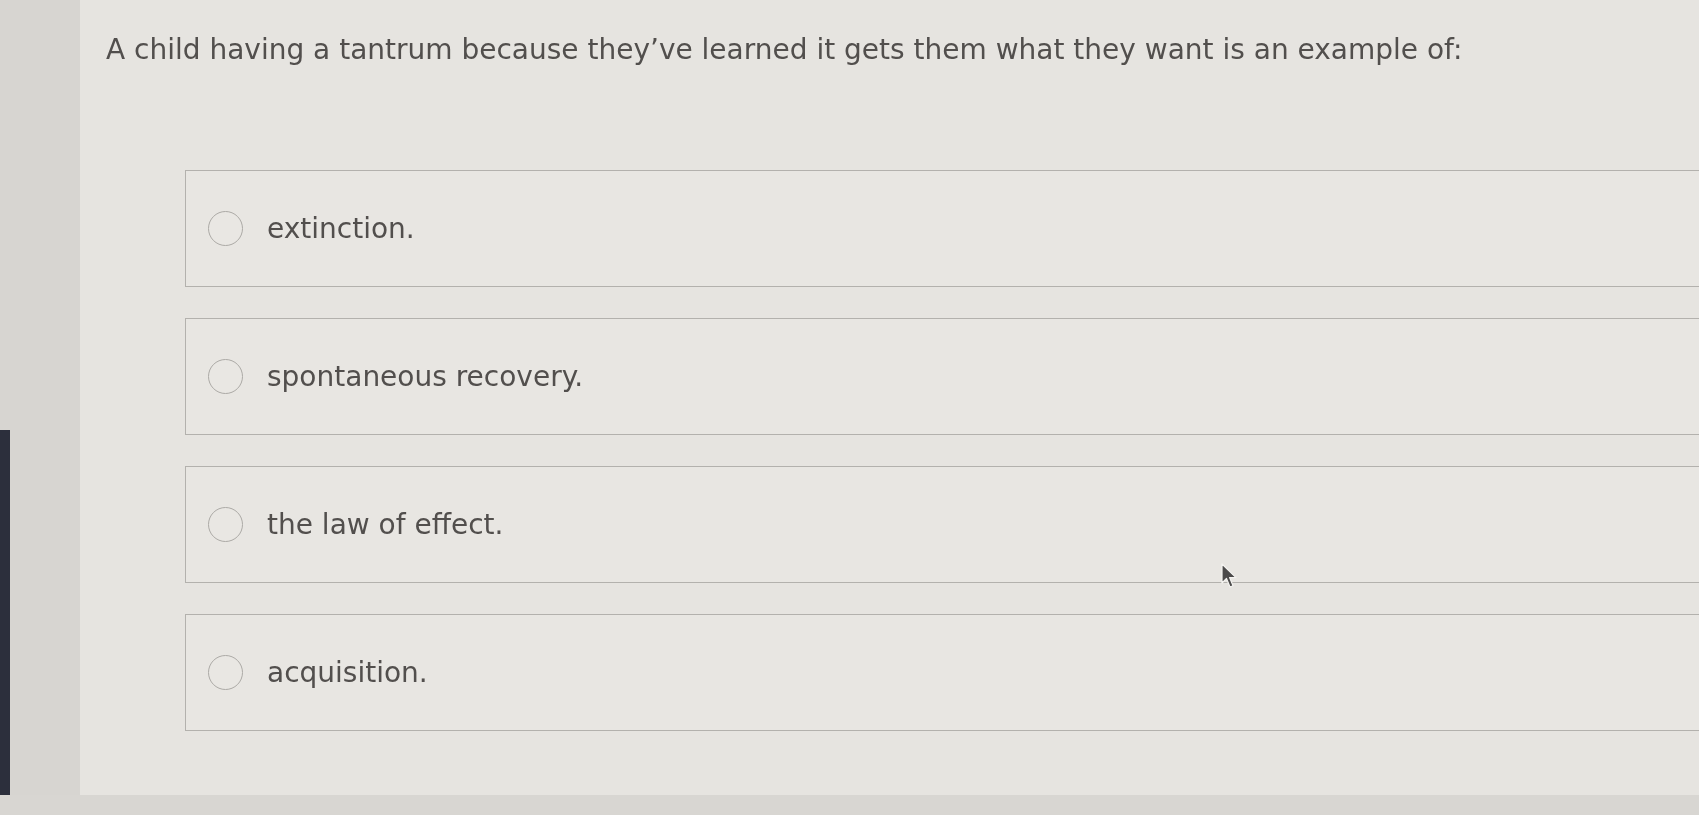 Image resolution: width=1699 pixels, height=815 pixels. I want to click on answer-text: spontaneous recovery., so click(425, 376).